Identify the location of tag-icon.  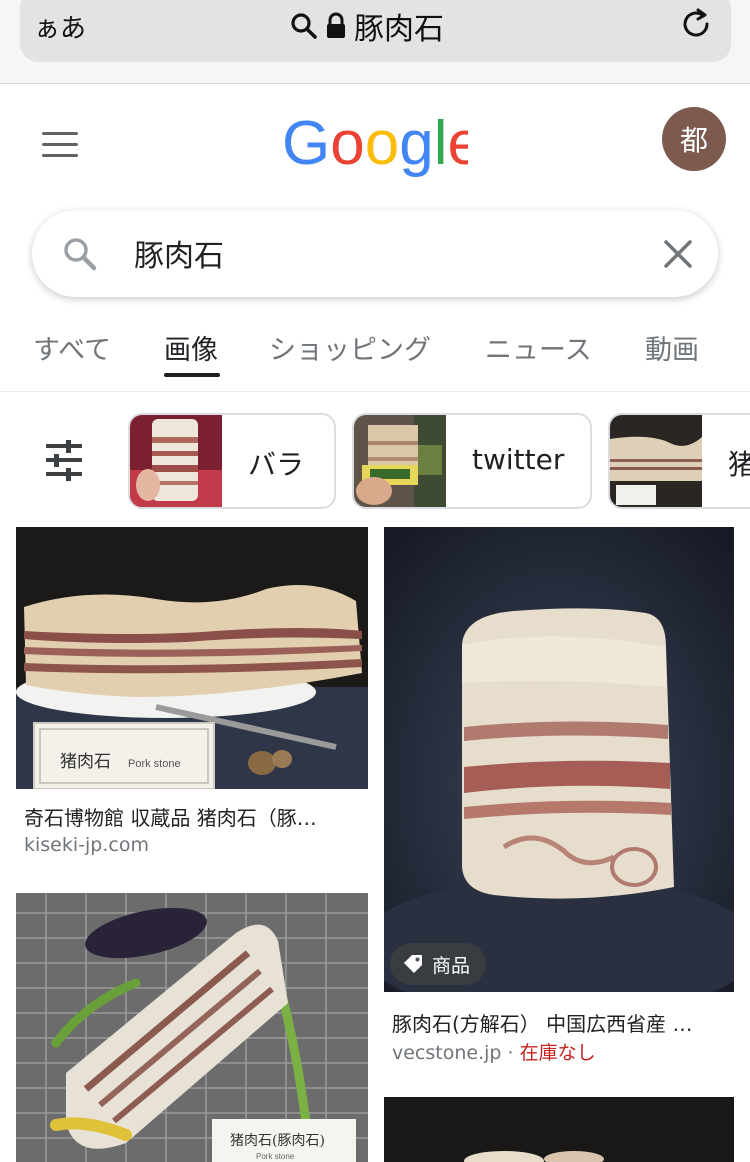
(413, 964).